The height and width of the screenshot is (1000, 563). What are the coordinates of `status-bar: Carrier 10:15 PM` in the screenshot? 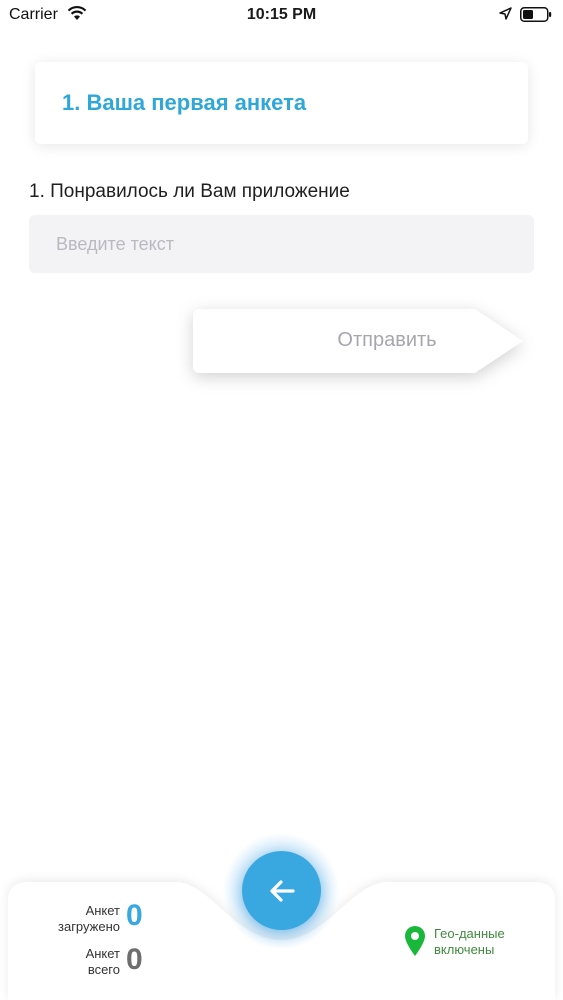 It's located at (281, 15).